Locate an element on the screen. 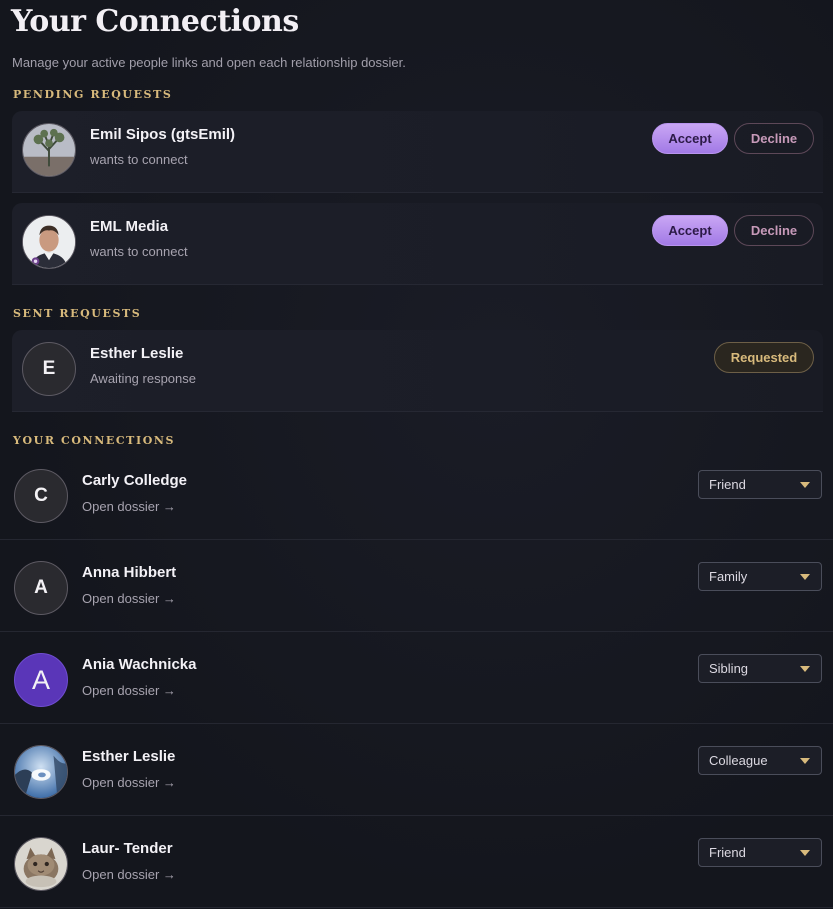  connection-name: Carly Colledge is located at coordinates (134, 480).